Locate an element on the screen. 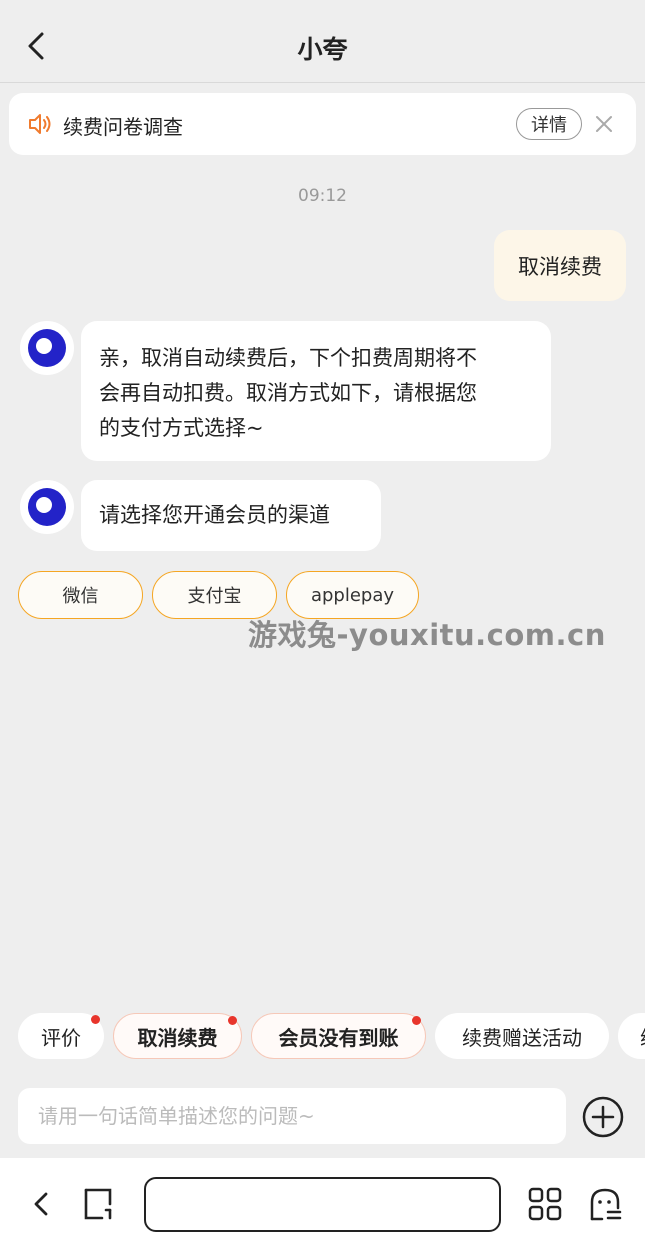 This screenshot has width=645, height=1247. message-timestamp: 09:12 is located at coordinates (322, 196).